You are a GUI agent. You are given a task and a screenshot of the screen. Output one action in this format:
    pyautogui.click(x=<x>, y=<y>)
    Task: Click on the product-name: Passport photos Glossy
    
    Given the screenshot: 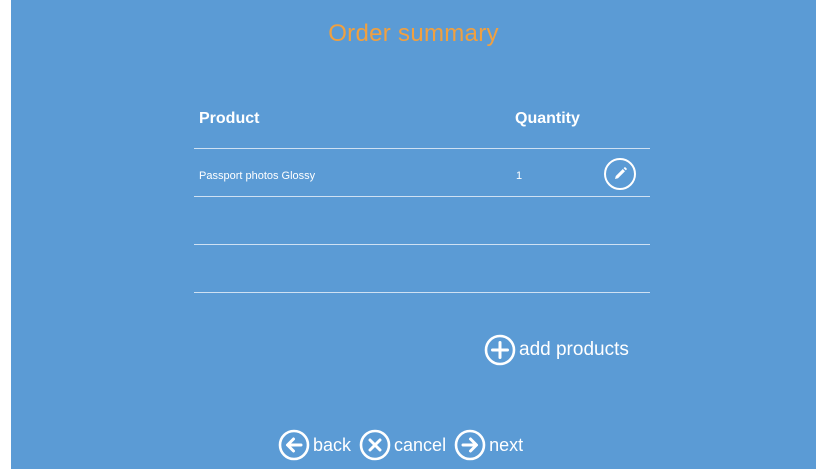 What is the action you would take?
    pyautogui.click(x=257, y=176)
    